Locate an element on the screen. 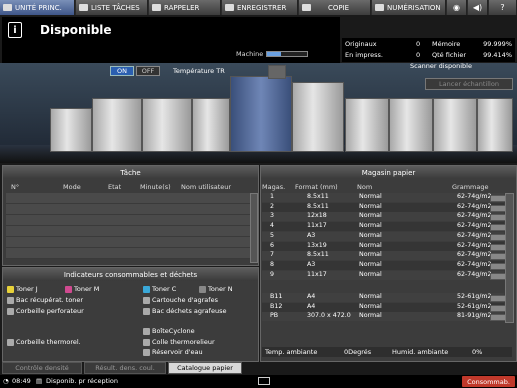 The width and height of the screenshot is (517, 388). tray-row: 7 8.5x11 Normal 62-74g/m2 is located at coordinates (384, 256).